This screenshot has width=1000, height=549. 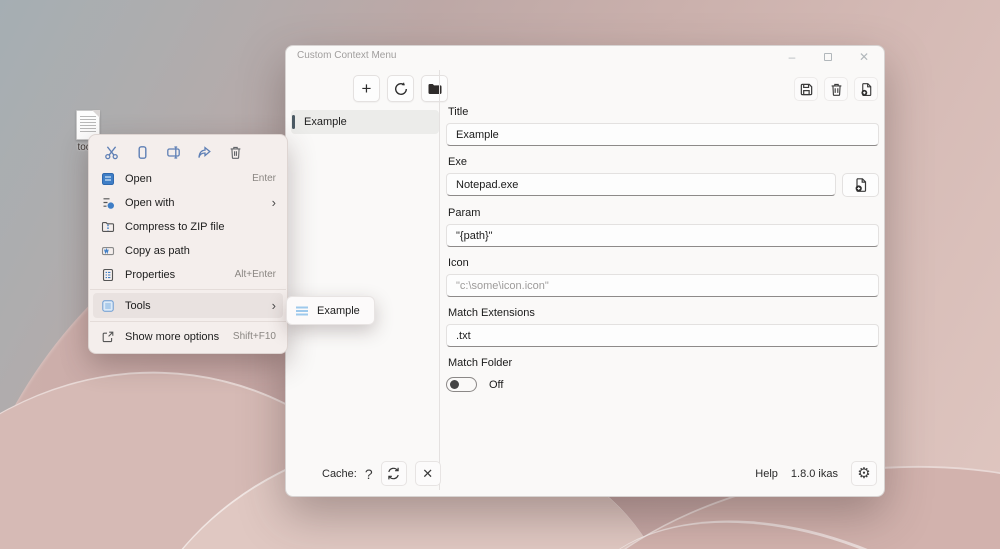 What do you see at coordinates (792, 57) in the screenshot?
I see `minimize-button: –` at bounding box center [792, 57].